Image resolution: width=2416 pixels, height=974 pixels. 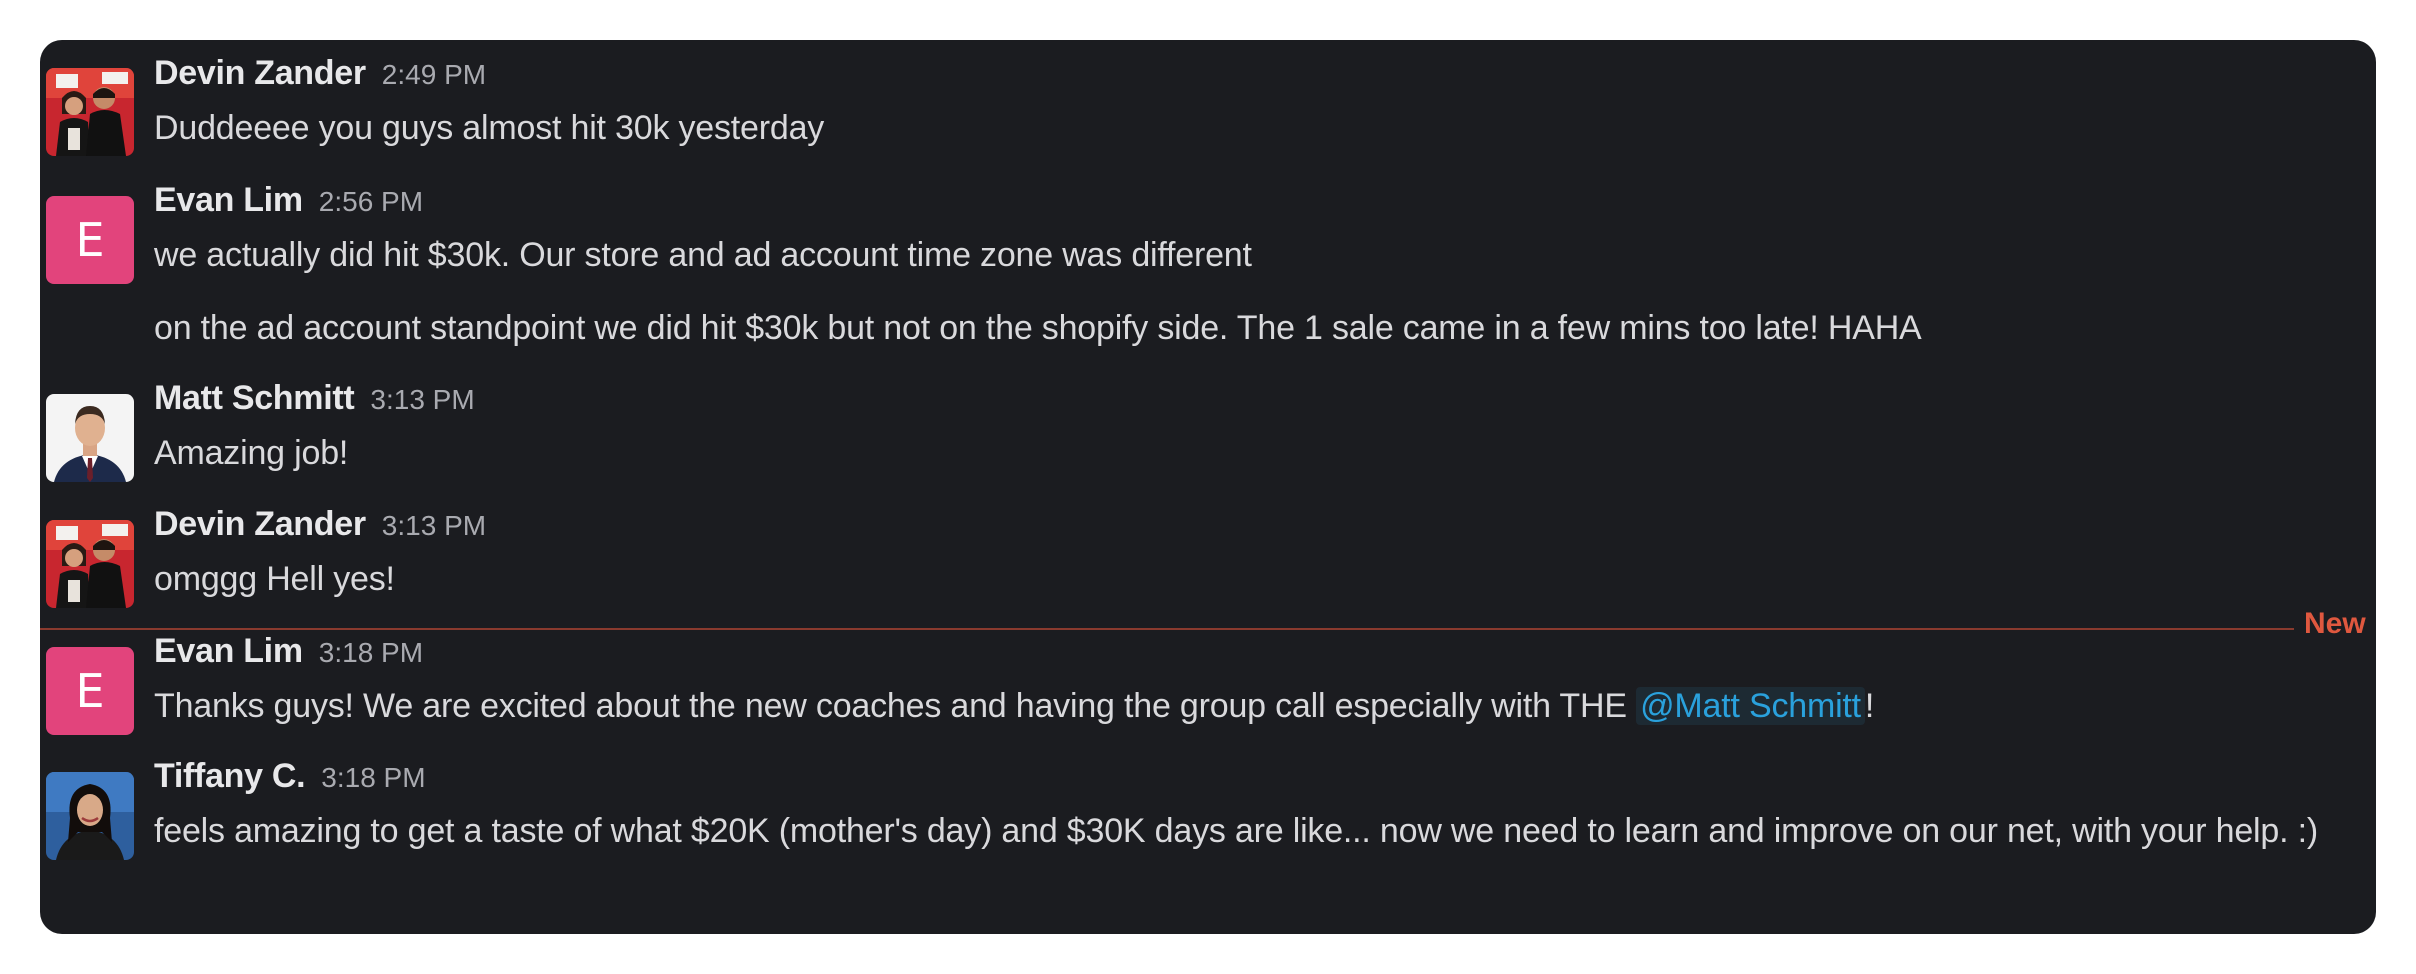 What do you see at coordinates (274, 579) in the screenshot?
I see `message-text: omggg Hell yes!` at bounding box center [274, 579].